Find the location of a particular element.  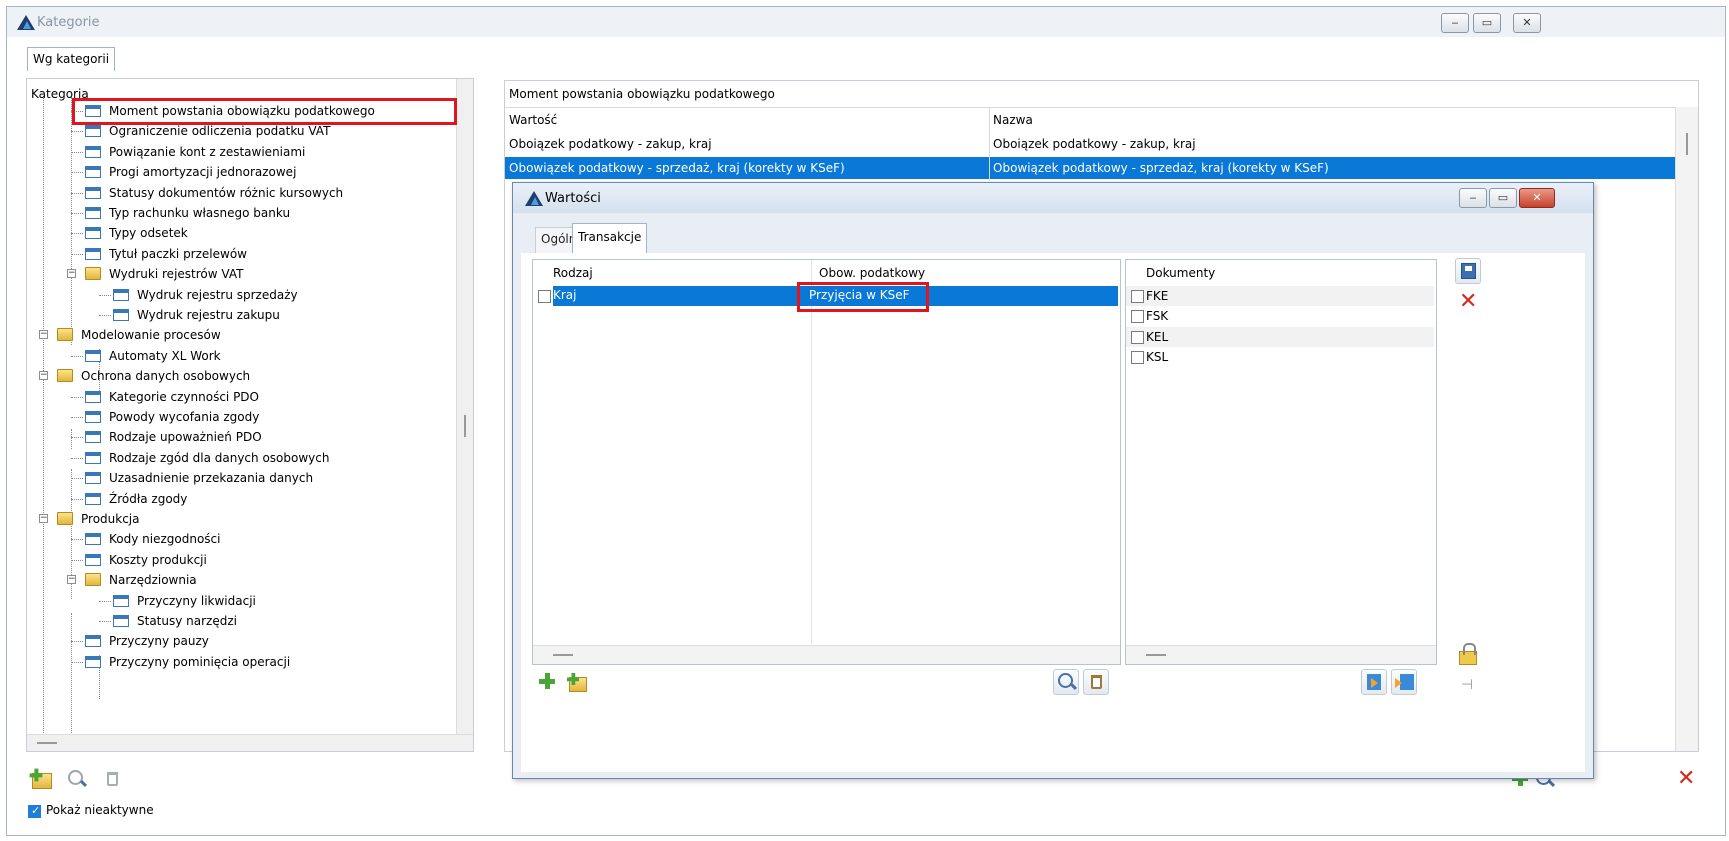

tree-item: Źródła zgody is located at coordinates (237, 499).